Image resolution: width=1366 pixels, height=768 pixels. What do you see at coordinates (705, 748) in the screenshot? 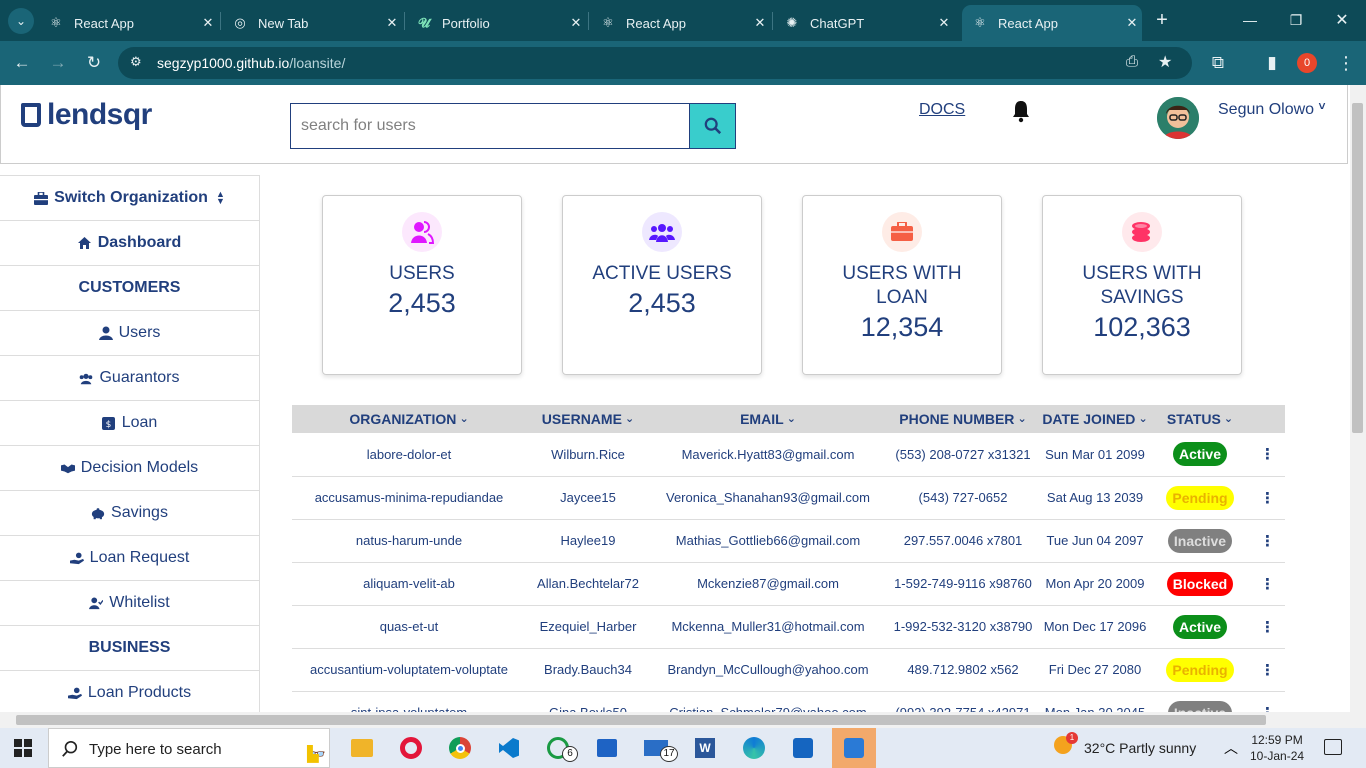
I see `word-icon: W` at bounding box center [705, 748].